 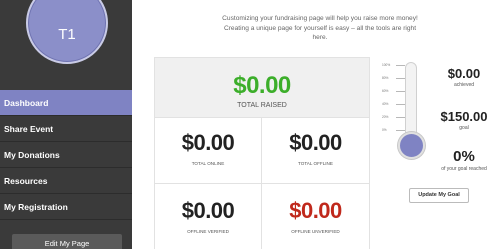 I want to click on total-raised-amount: $0.00, so click(x=262, y=85).